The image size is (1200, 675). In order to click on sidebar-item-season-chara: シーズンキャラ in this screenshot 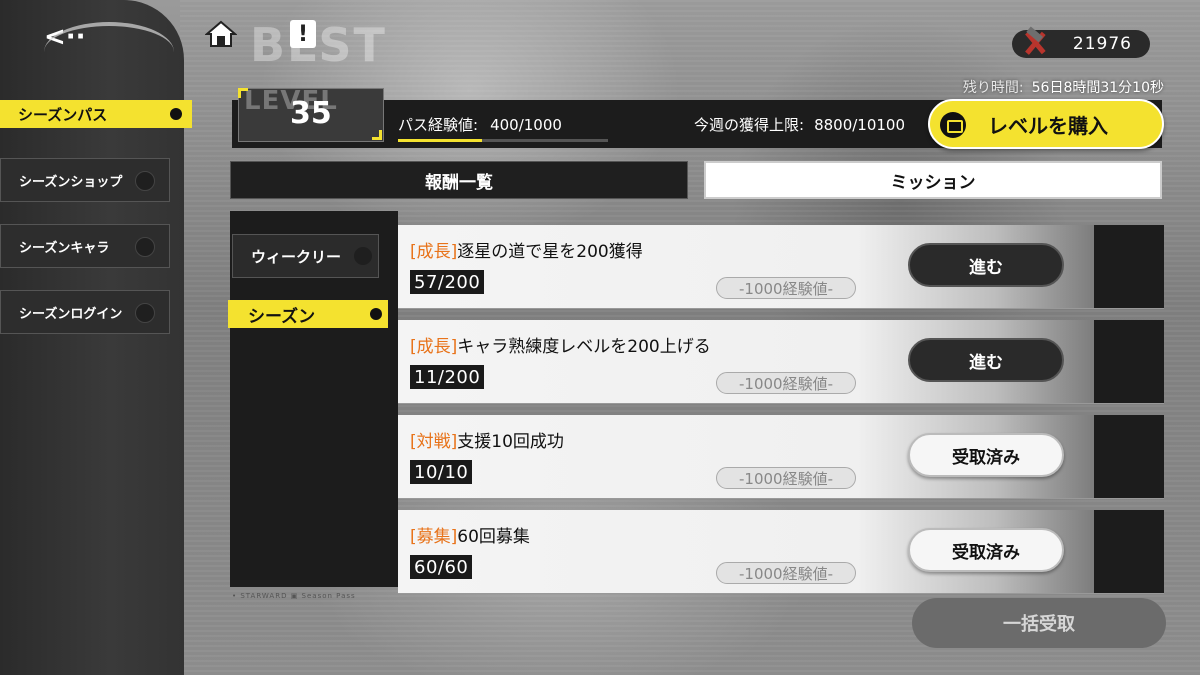, I will do `click(85, 246)`.